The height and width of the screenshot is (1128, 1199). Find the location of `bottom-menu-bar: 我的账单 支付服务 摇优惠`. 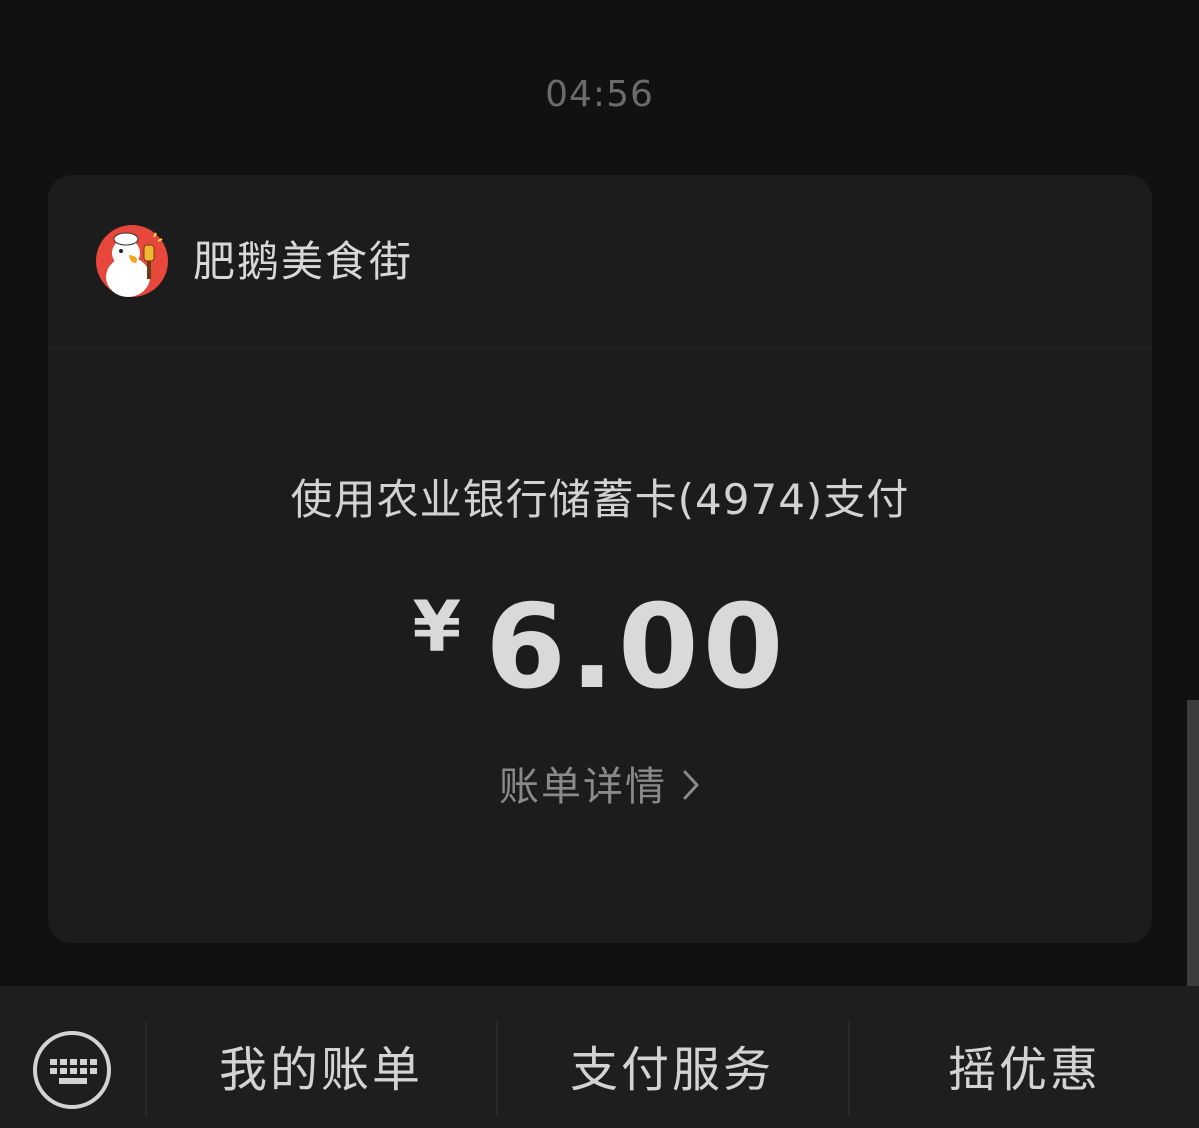

bottom-menu-bar: 我的账单 支付服务 摇优惠 is located at coordinates (599, 1057).